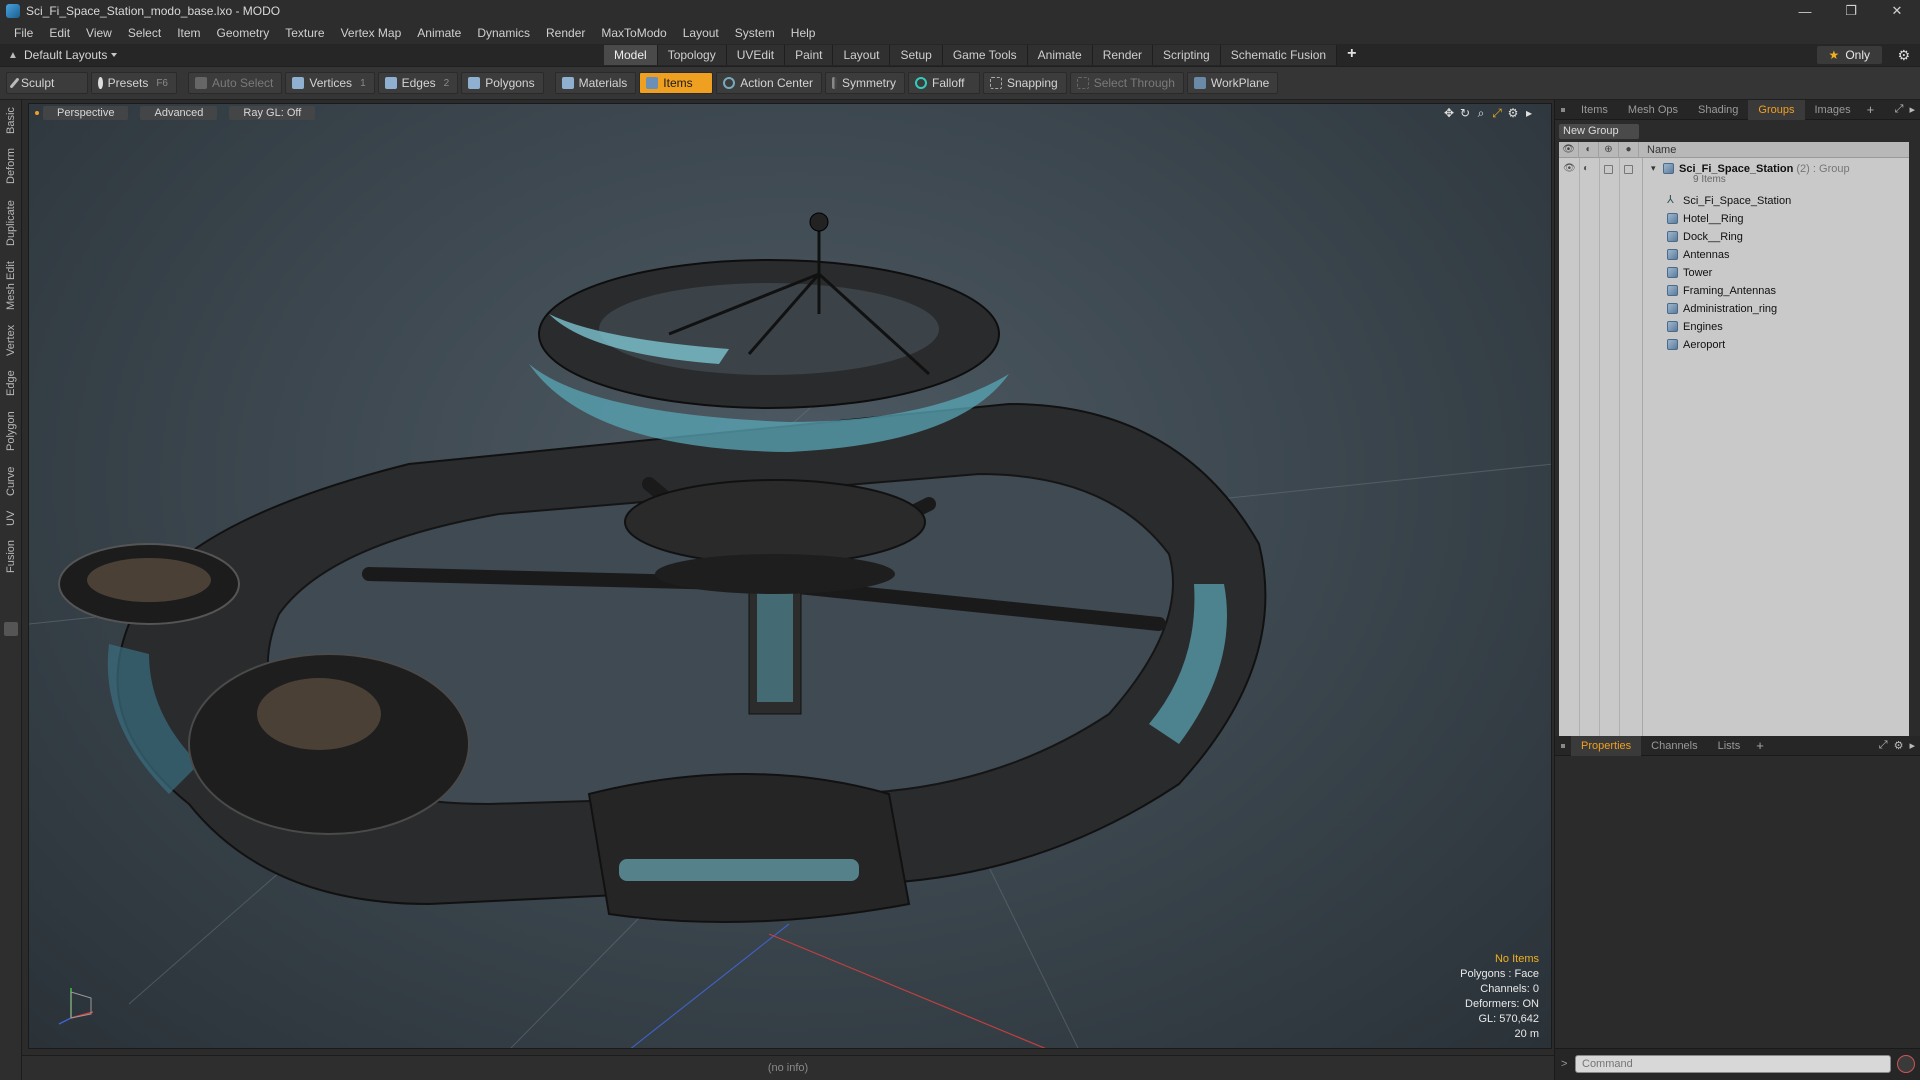 This screenshot has height=1080, width=1920. What do you see at coordinates (1734, 273) in the screenshot?
I see `tree-item-tower: Tower` at bounding box center [1734, 273].